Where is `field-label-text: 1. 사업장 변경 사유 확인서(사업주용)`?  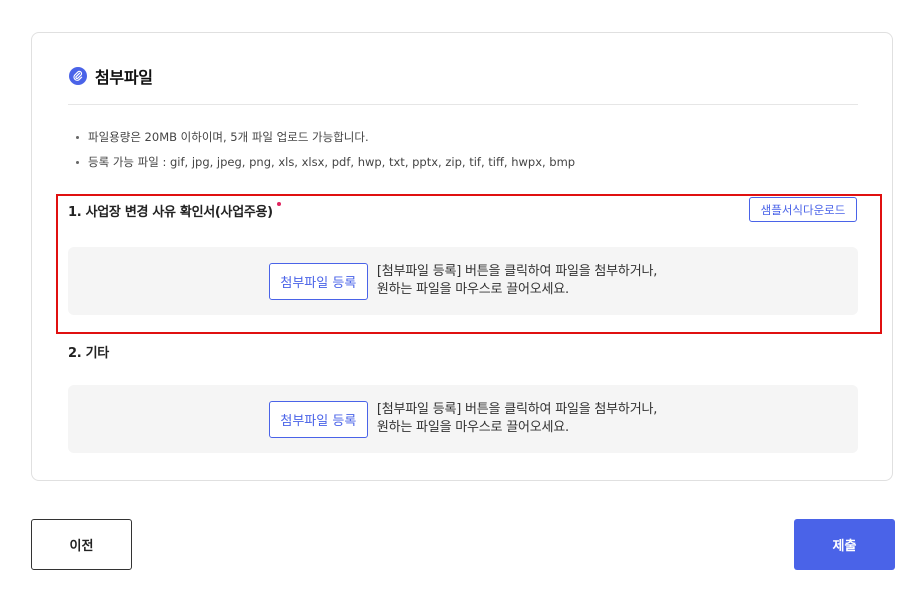
field-label-text: 1. 사업장 변경 사유 확인서(사업주용) is located at coordinates (170, 212).